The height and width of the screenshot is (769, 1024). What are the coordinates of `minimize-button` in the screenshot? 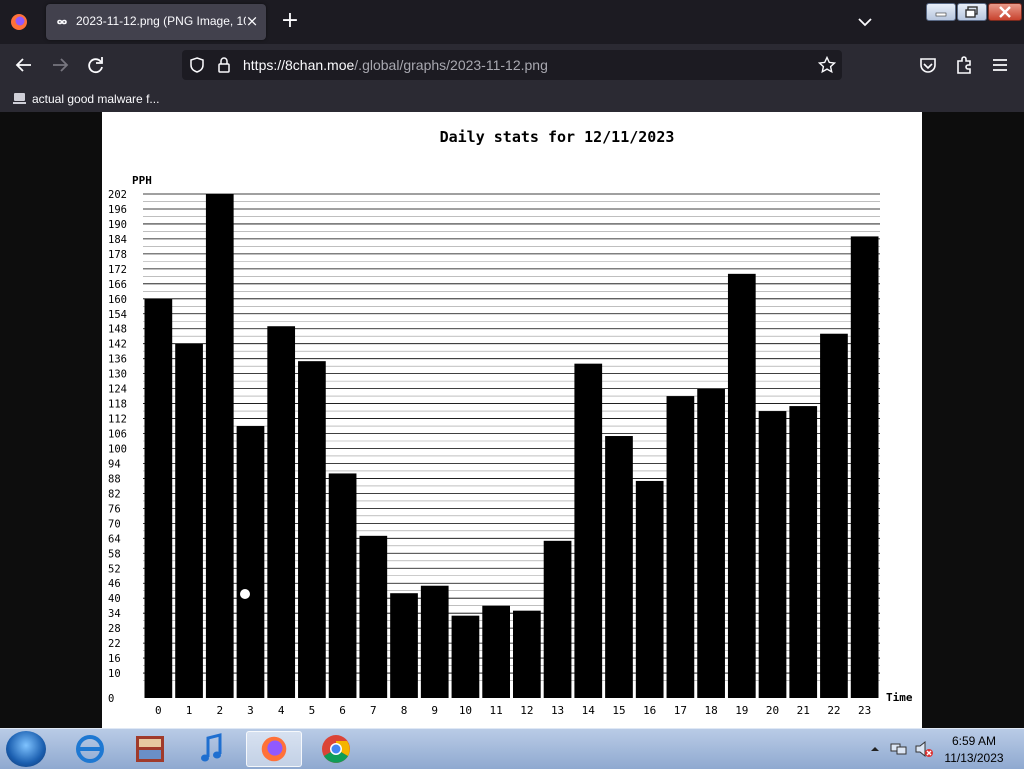 It's located at (941, 12).